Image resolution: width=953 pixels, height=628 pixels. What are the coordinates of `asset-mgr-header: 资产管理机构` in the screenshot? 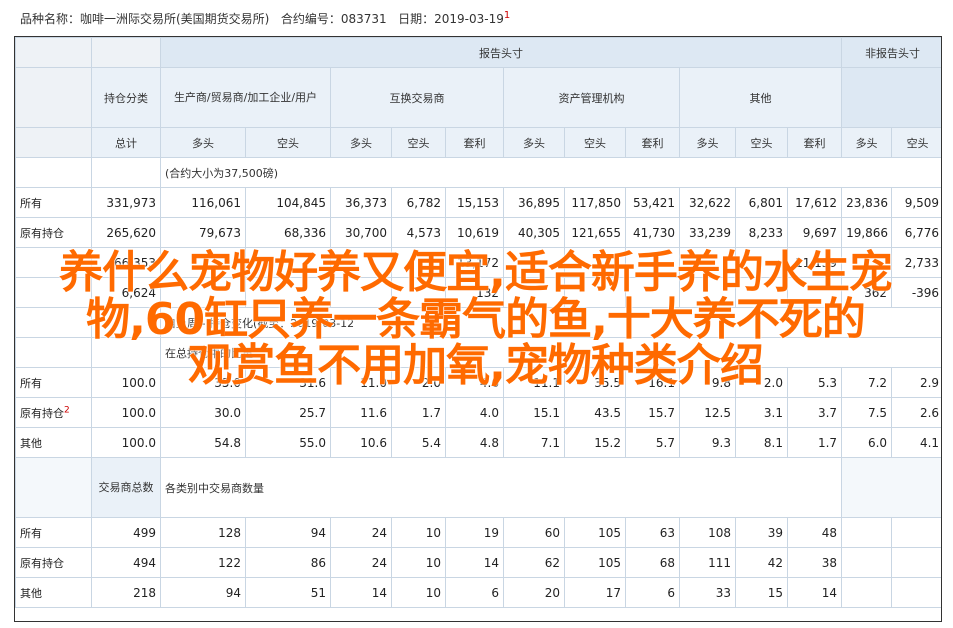 It's located at (591, 97).